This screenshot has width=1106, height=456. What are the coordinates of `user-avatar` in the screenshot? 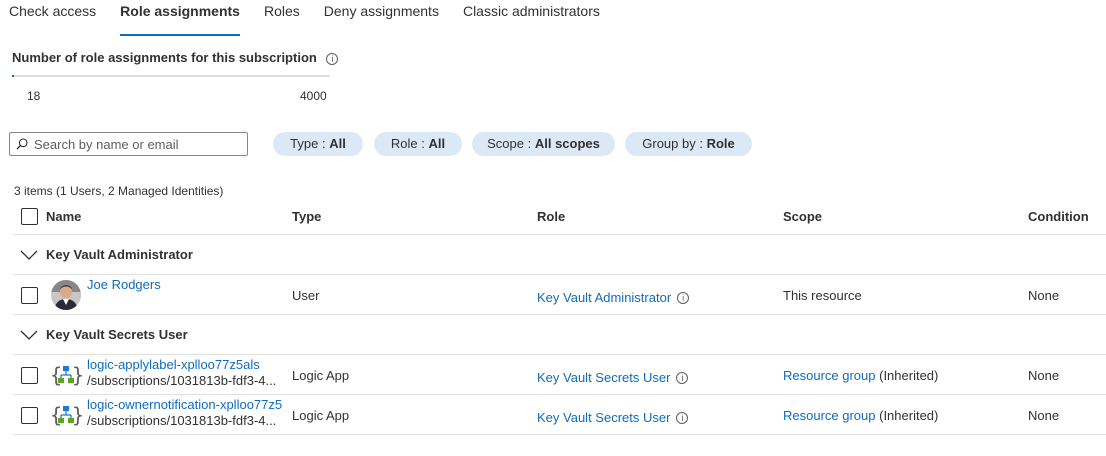 It's located at (66, 295).